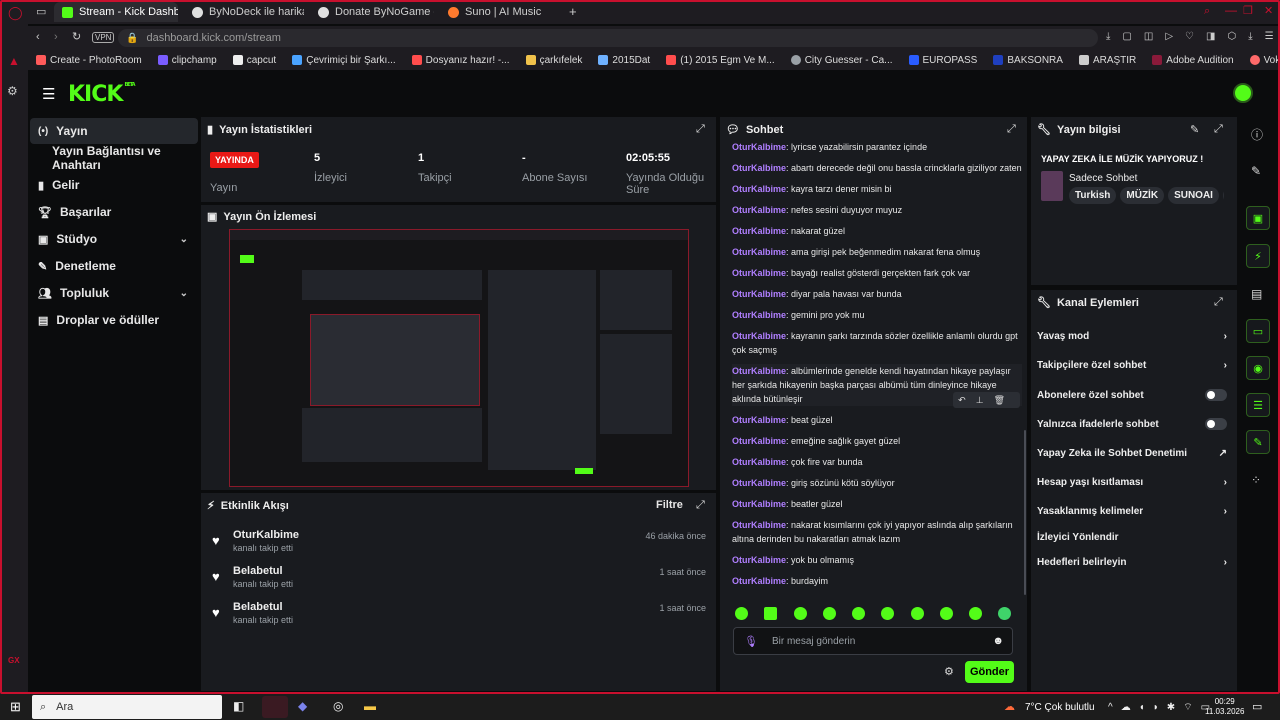 The height and width of the screenshot is (720, 1280). I want to click on clock: 00:29 11.03.2026, so click(1224, 707).